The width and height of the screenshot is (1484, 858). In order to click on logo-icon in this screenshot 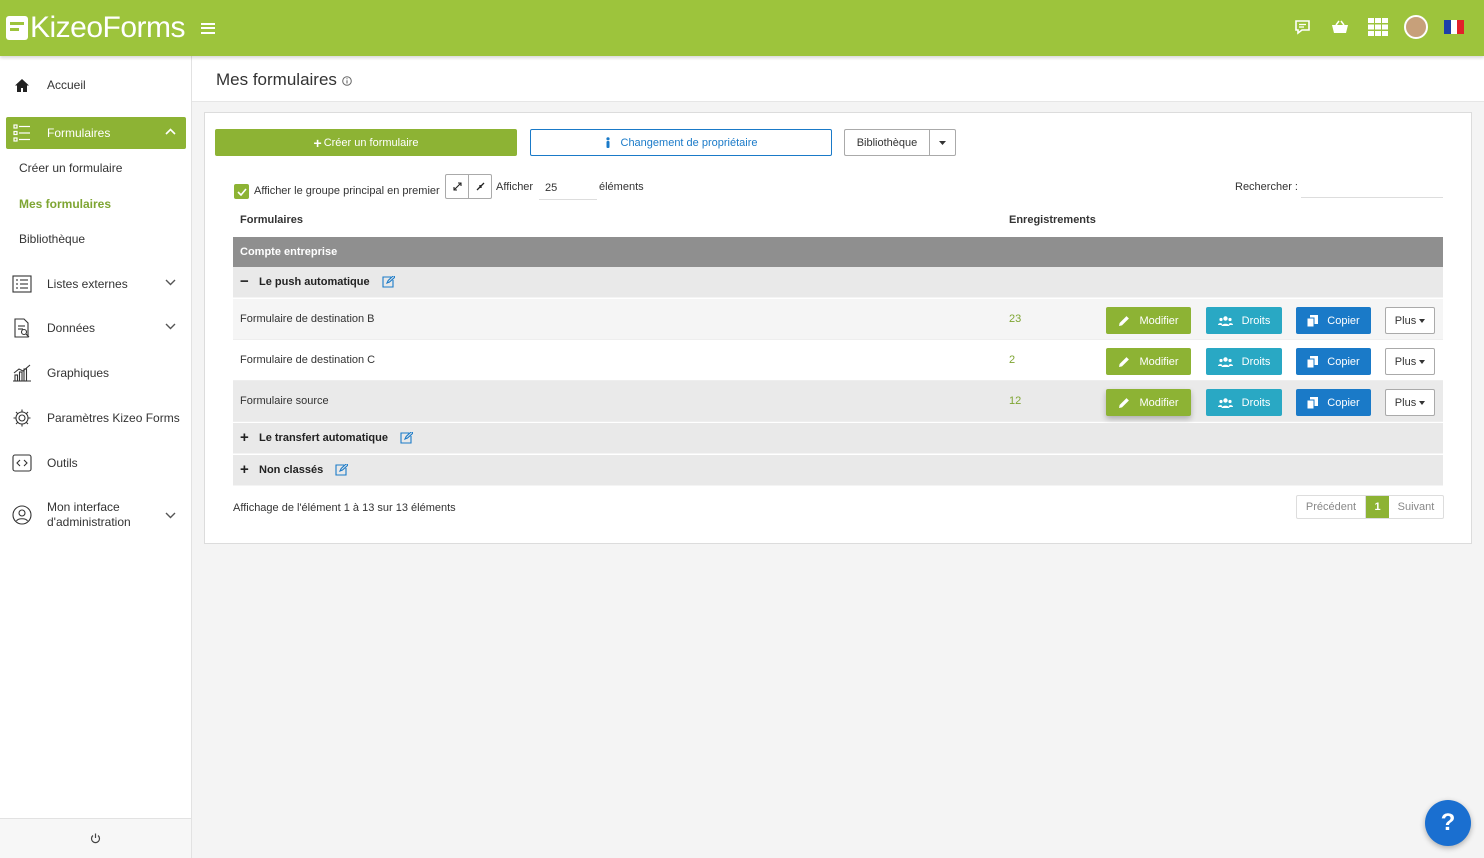, I will do `click(17, 28)`.